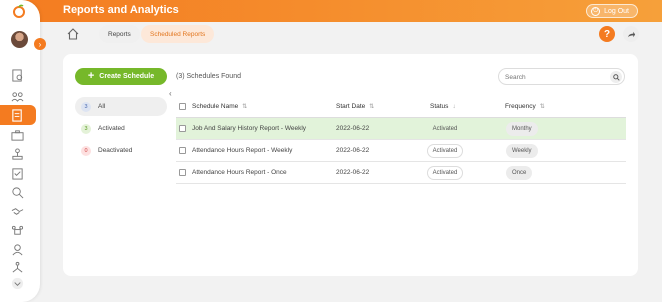  What do you see at coordinates (348, 34) in the screenshot?
I see `breadcrumb: Reports Scheduled Reports ?` at bounding box center [348, 34].